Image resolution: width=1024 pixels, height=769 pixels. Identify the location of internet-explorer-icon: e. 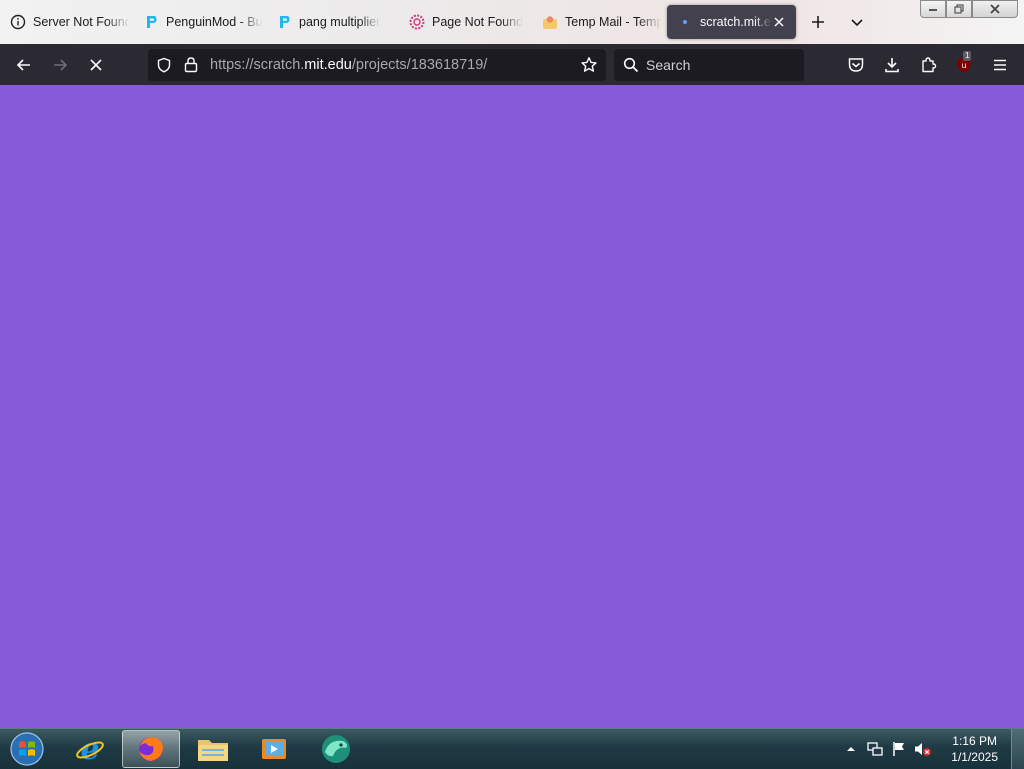
(90, 749).